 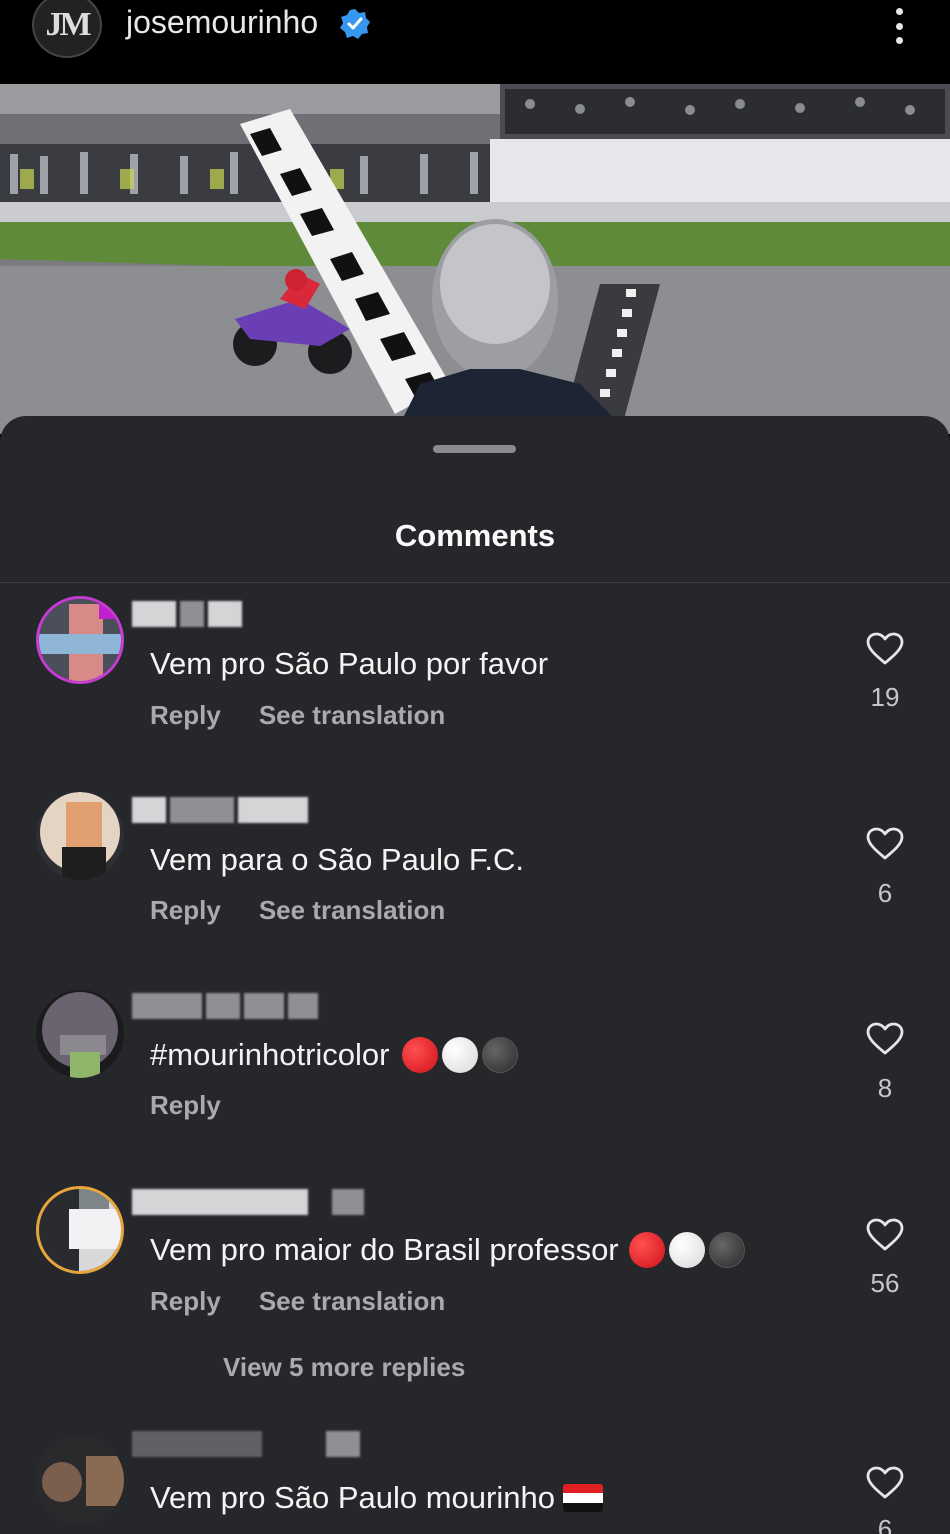 What do you see at coordinates (475, 42) in the screenshot?
I see `profile-header: JM josemourinho` at bounding box center [475, 42].